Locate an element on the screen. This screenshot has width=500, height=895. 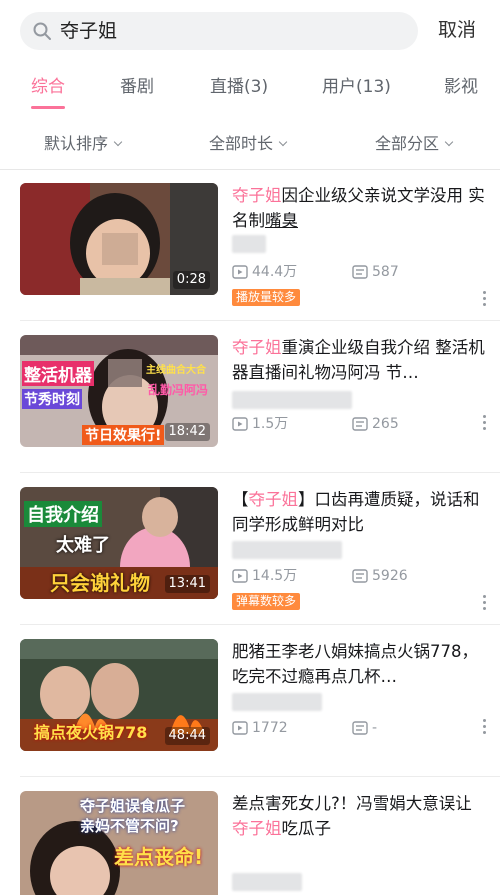
popular-badge: 播放量较多 is located at coordinates (266, 297).